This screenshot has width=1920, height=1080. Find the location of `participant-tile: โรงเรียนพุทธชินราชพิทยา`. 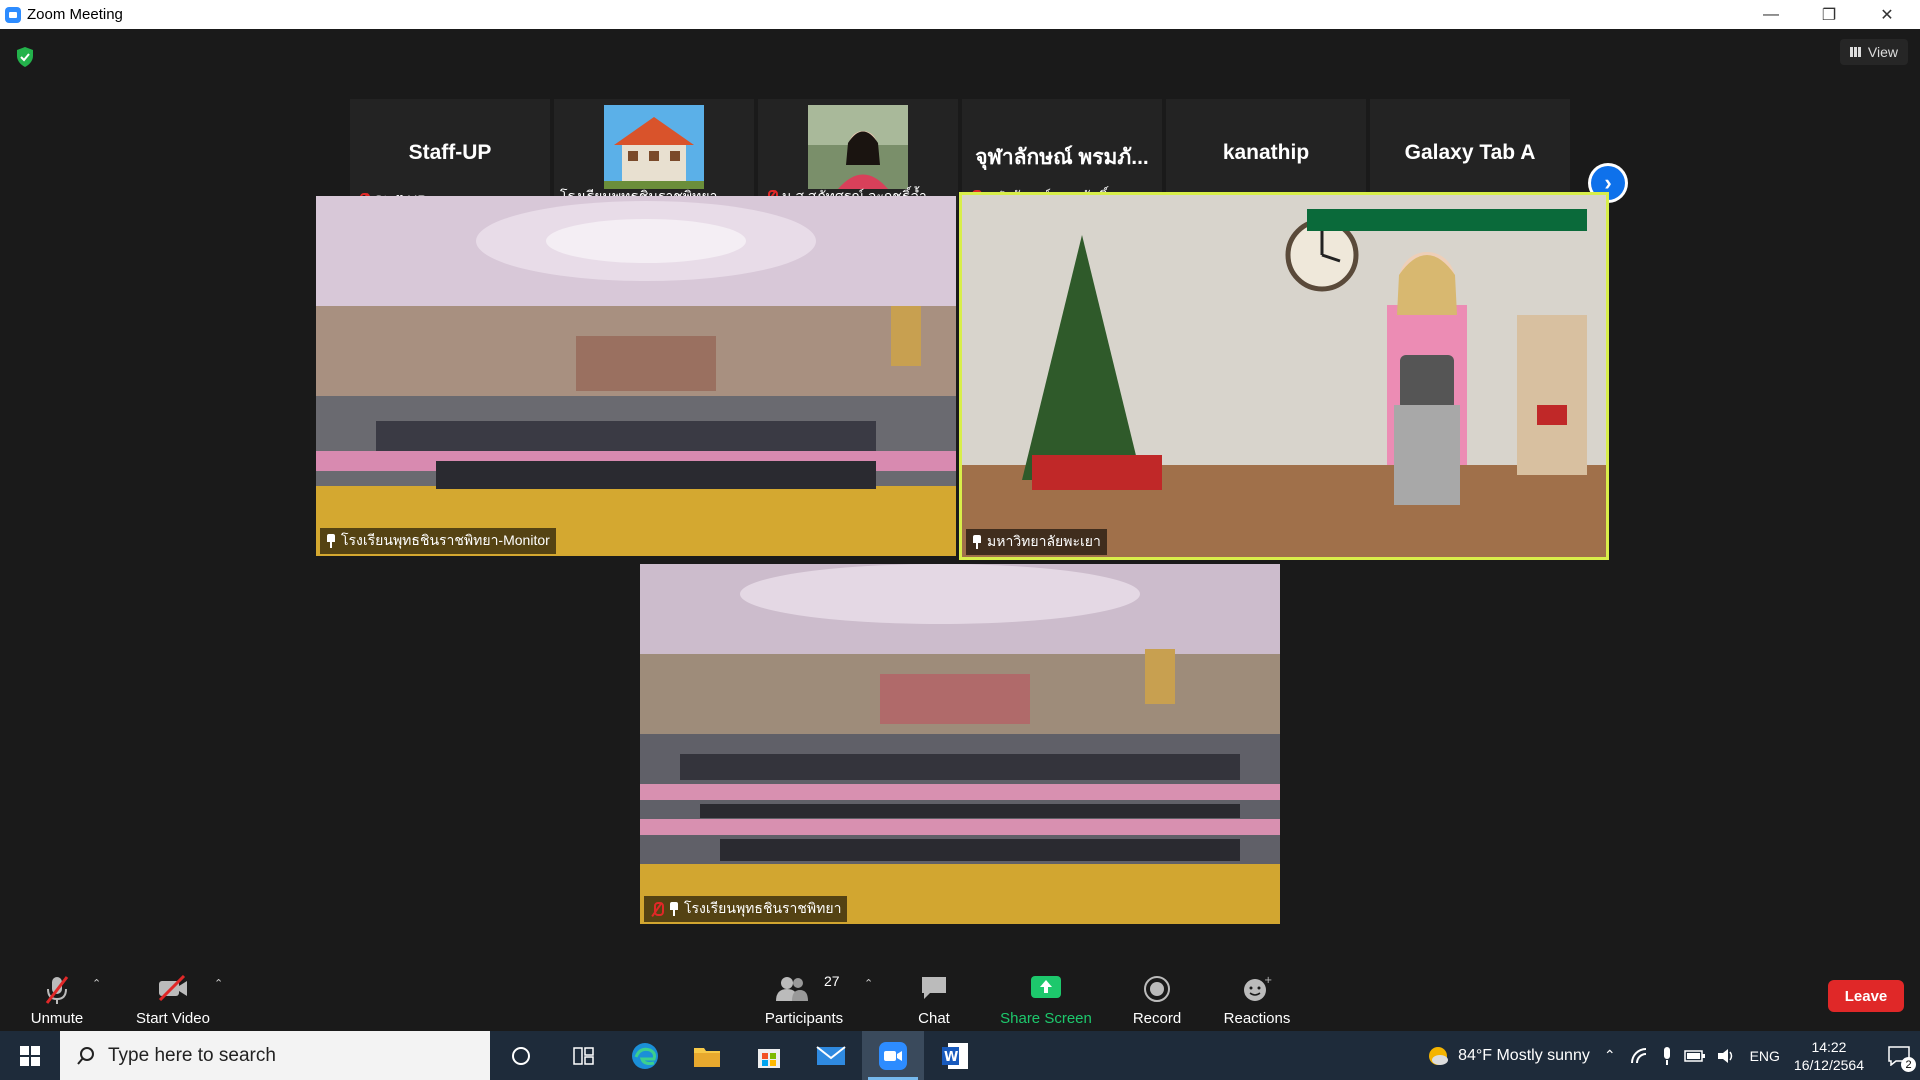

participant-tile: โรงเรียนพุทธชินราชพิทยา is located at coordinates (654, 154).